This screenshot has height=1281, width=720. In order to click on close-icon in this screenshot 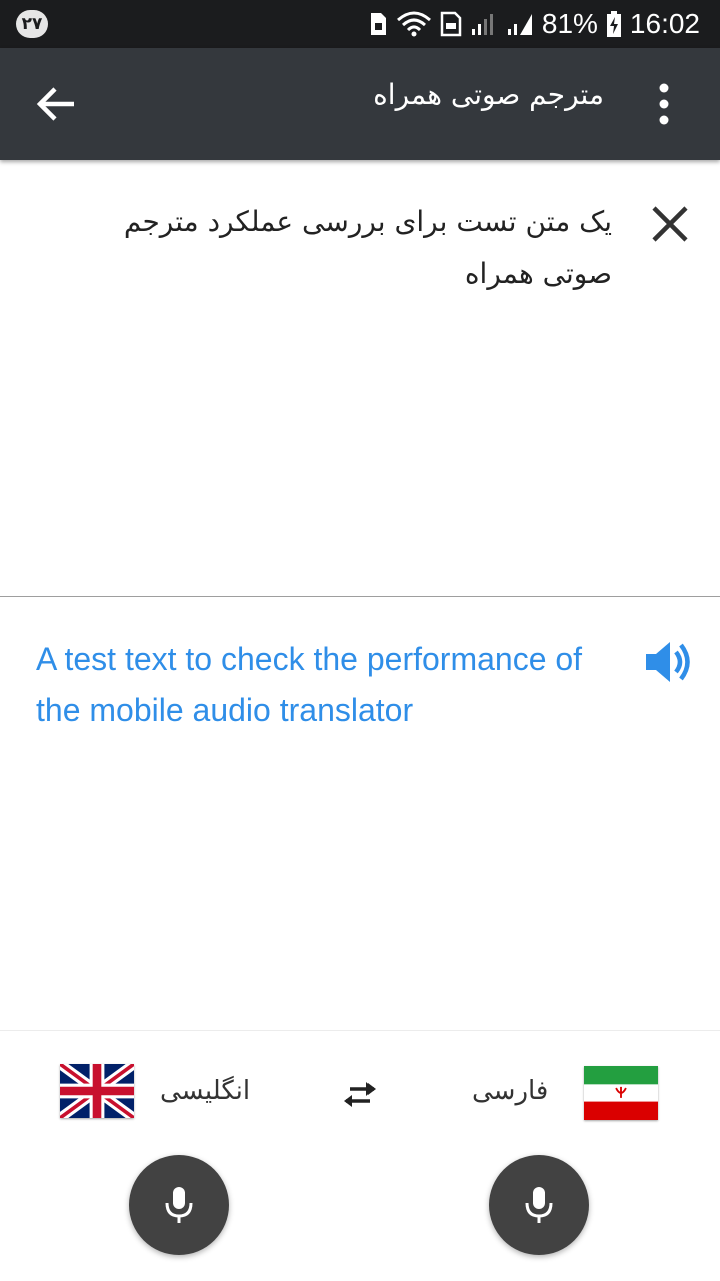, I will do `click(670, 224)`.